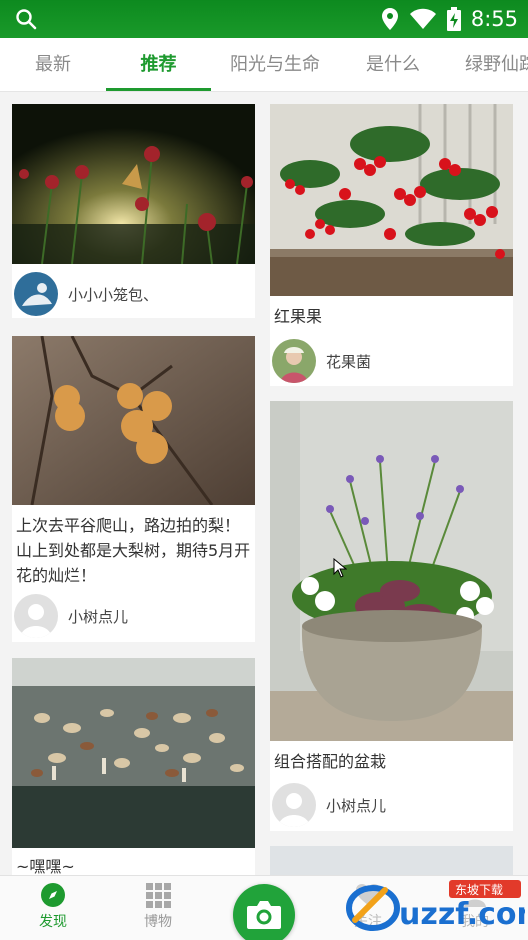  What do you see at coordinates (298, 316) in the screenshot?
I see `post-title: 红果果` at bounding box center [298, 316].